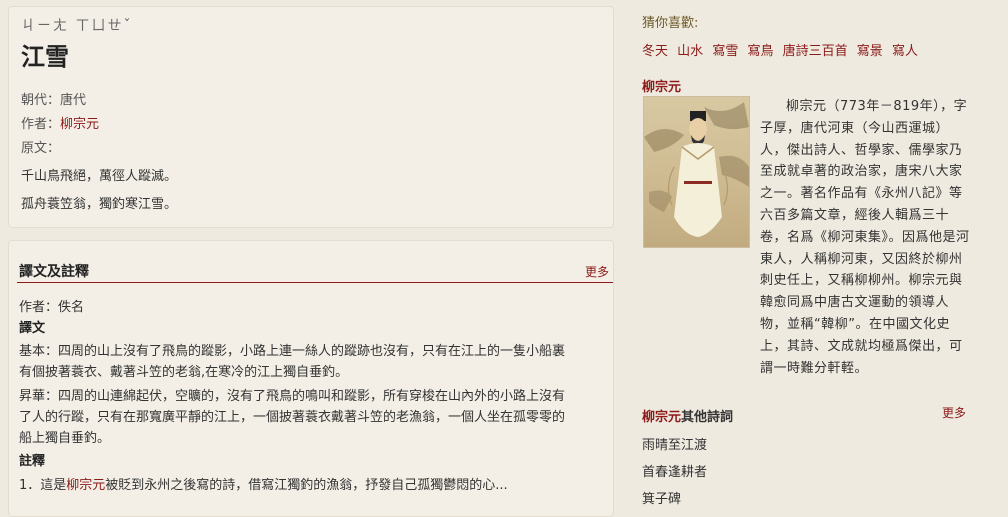 The image size is (1008, 517). What do you see at coordinates (99, 204) in the screenshot?
I see `poem-line: 孤舟蓑笠翁，獨釣寒江雪。` at bounding box center [99, 204].